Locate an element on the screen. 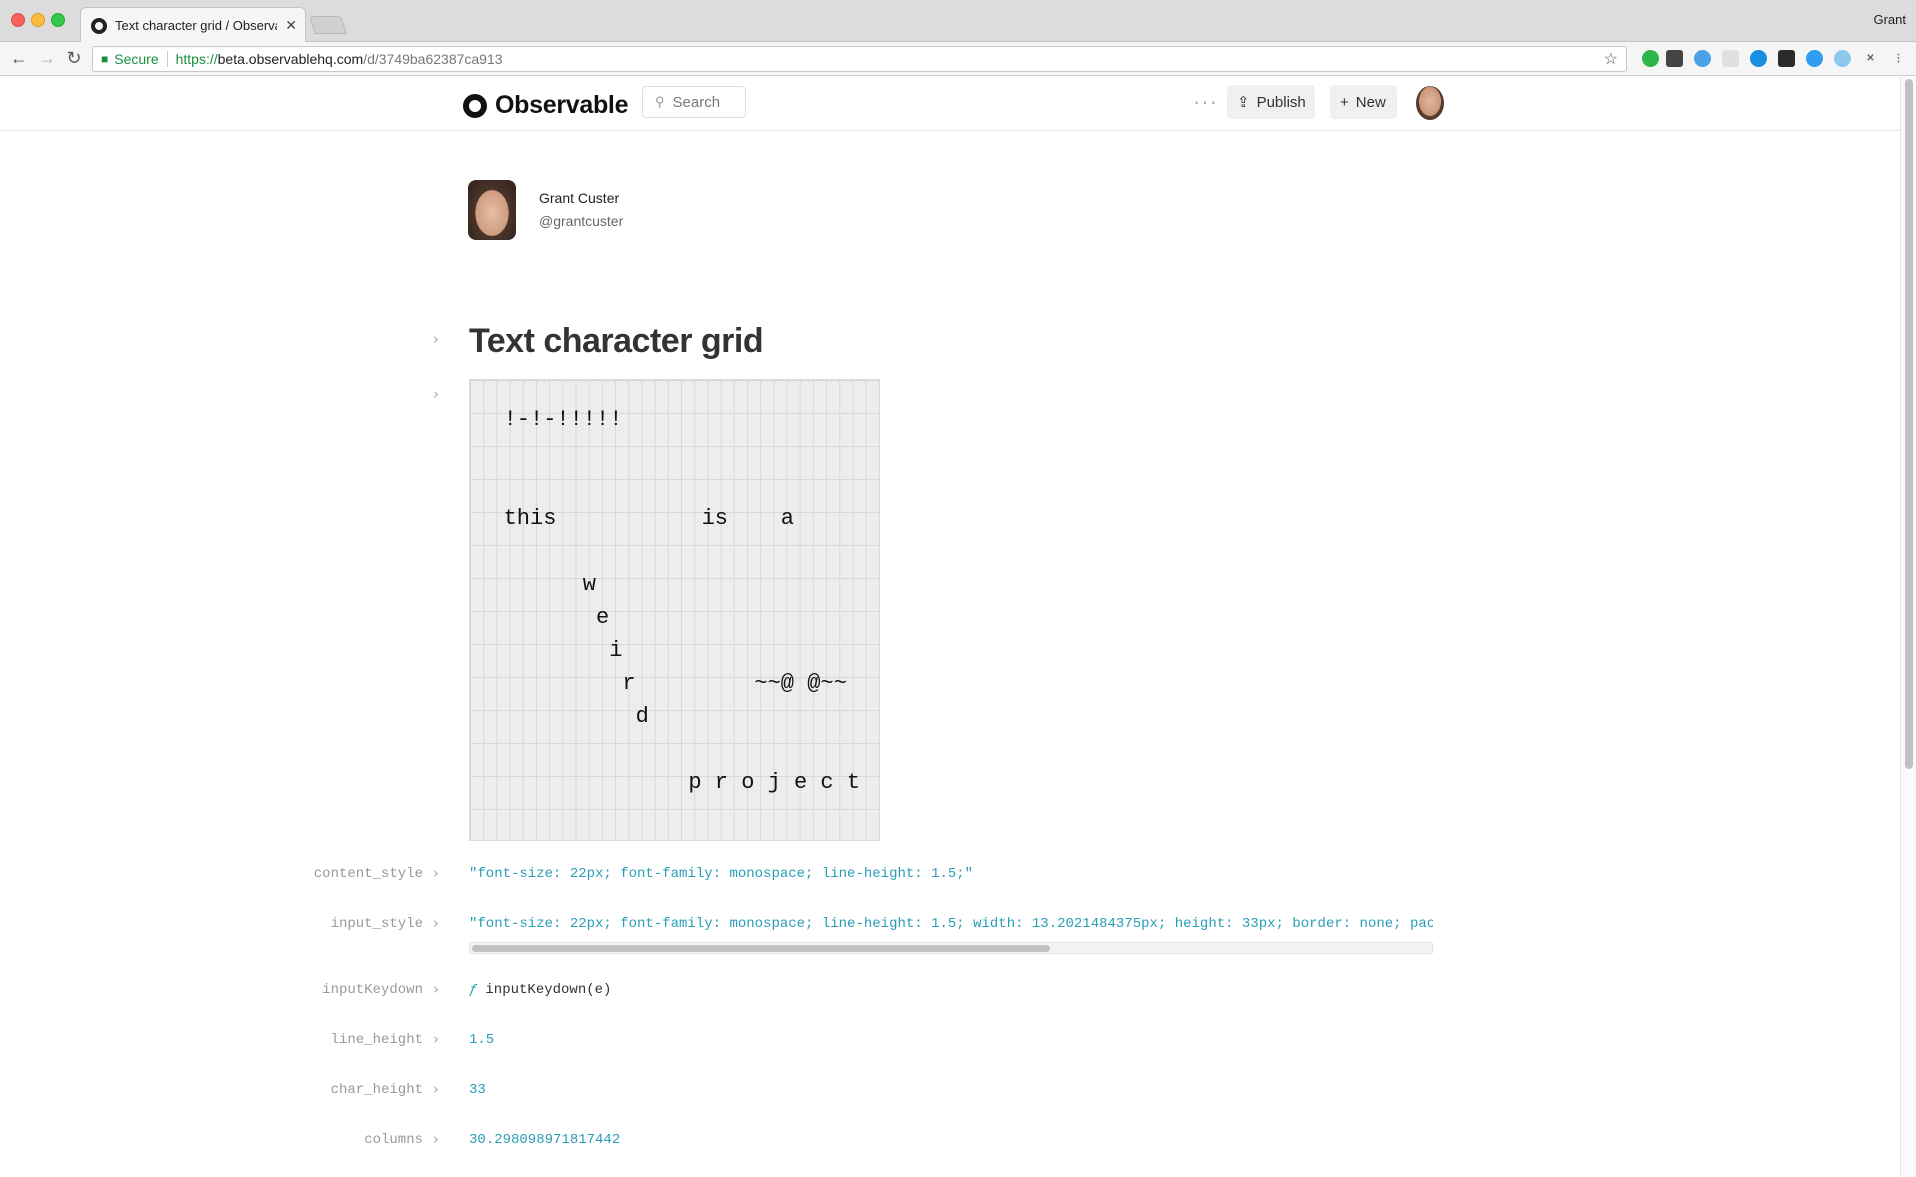  more-options-icon: ··· is located at coordinates (1205, 102).